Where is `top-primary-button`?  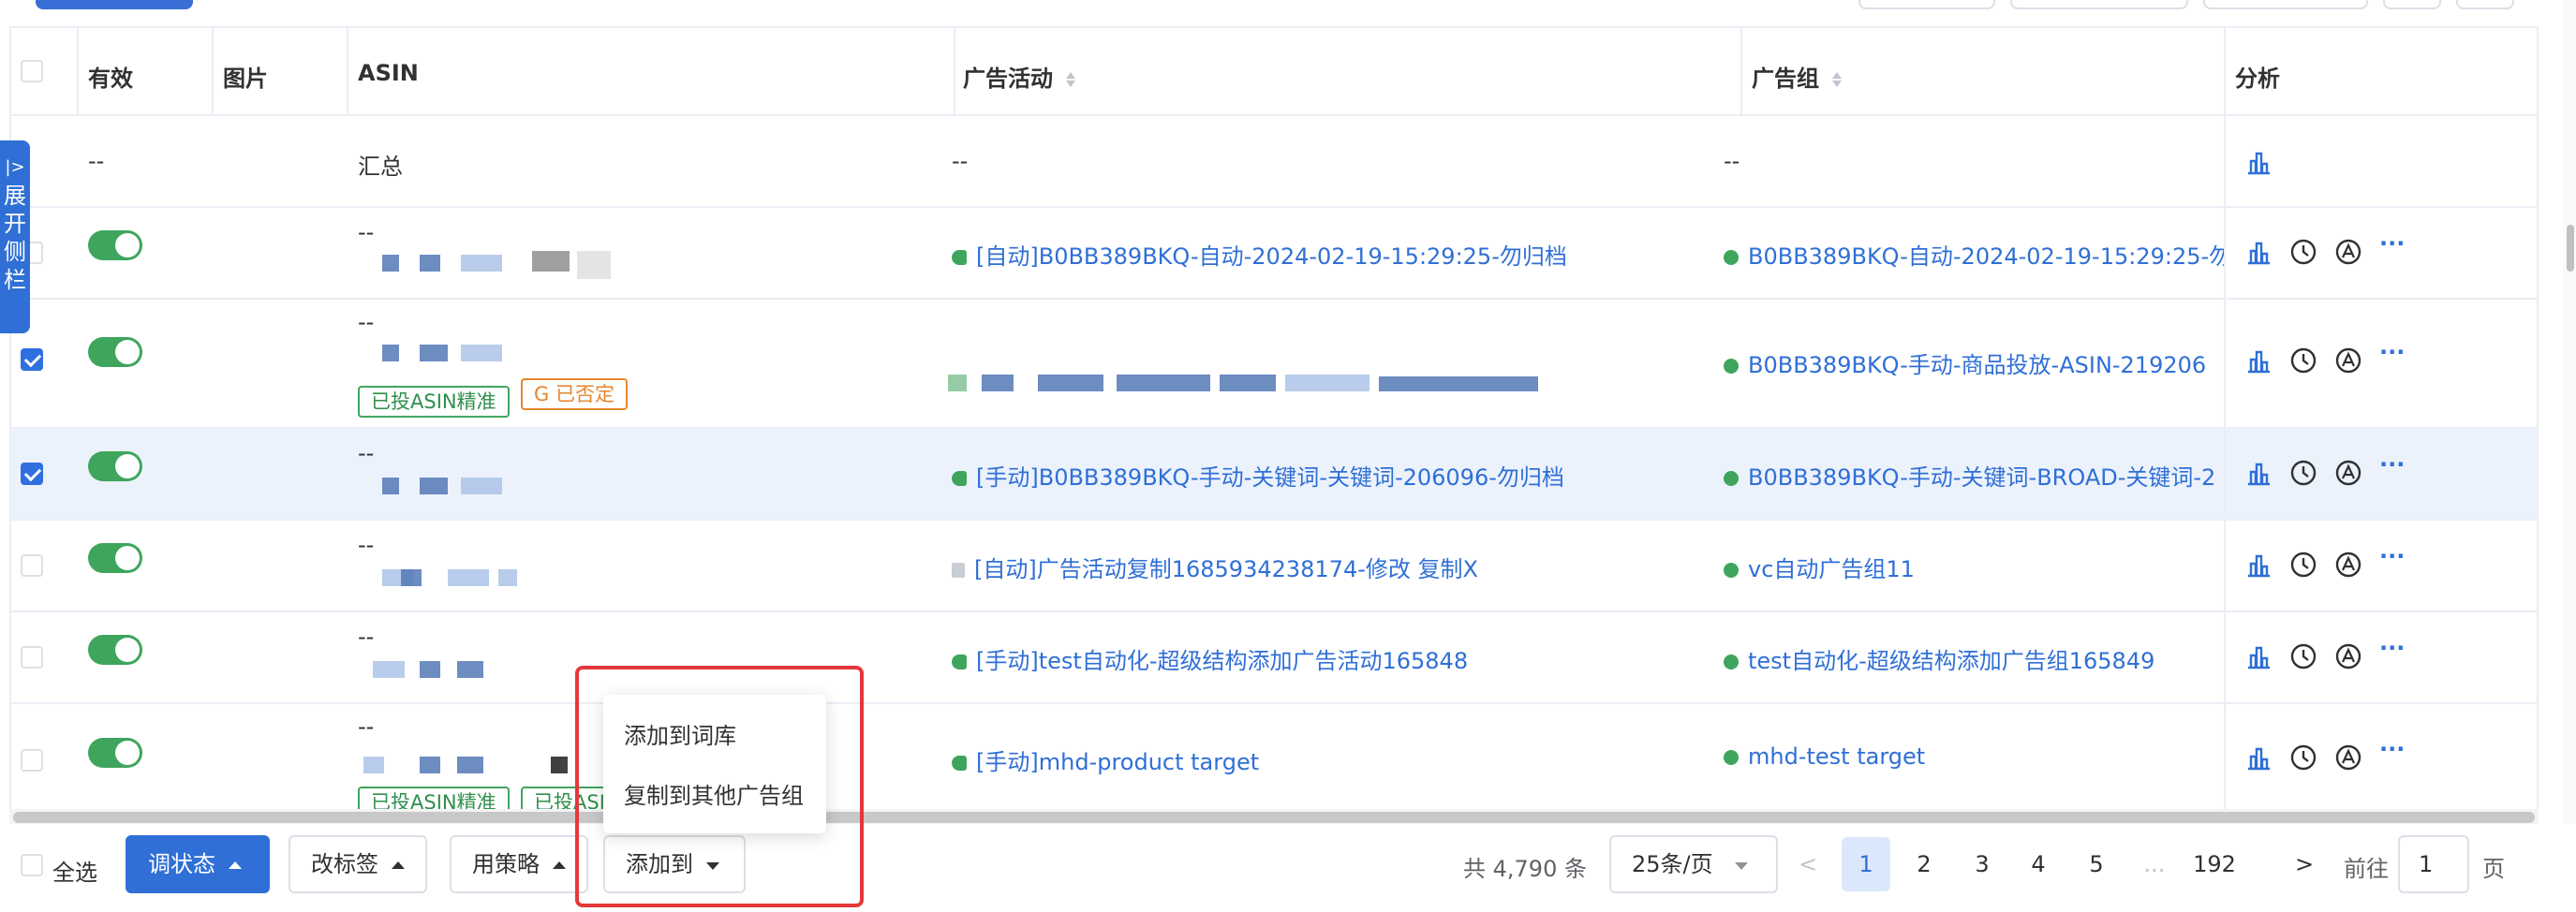 top-primary-button is located at coordinates (114, 4).